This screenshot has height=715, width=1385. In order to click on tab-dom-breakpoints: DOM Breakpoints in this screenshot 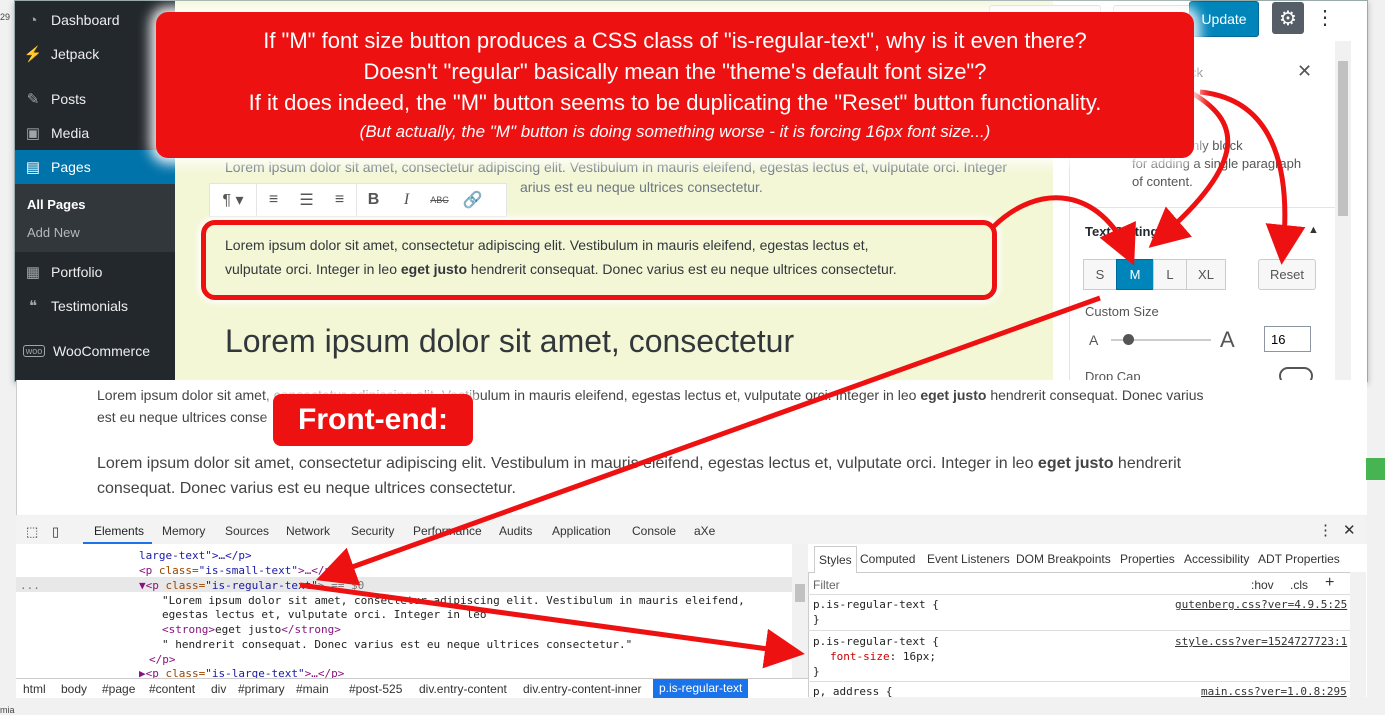, I will do `click(1063, 559)`.